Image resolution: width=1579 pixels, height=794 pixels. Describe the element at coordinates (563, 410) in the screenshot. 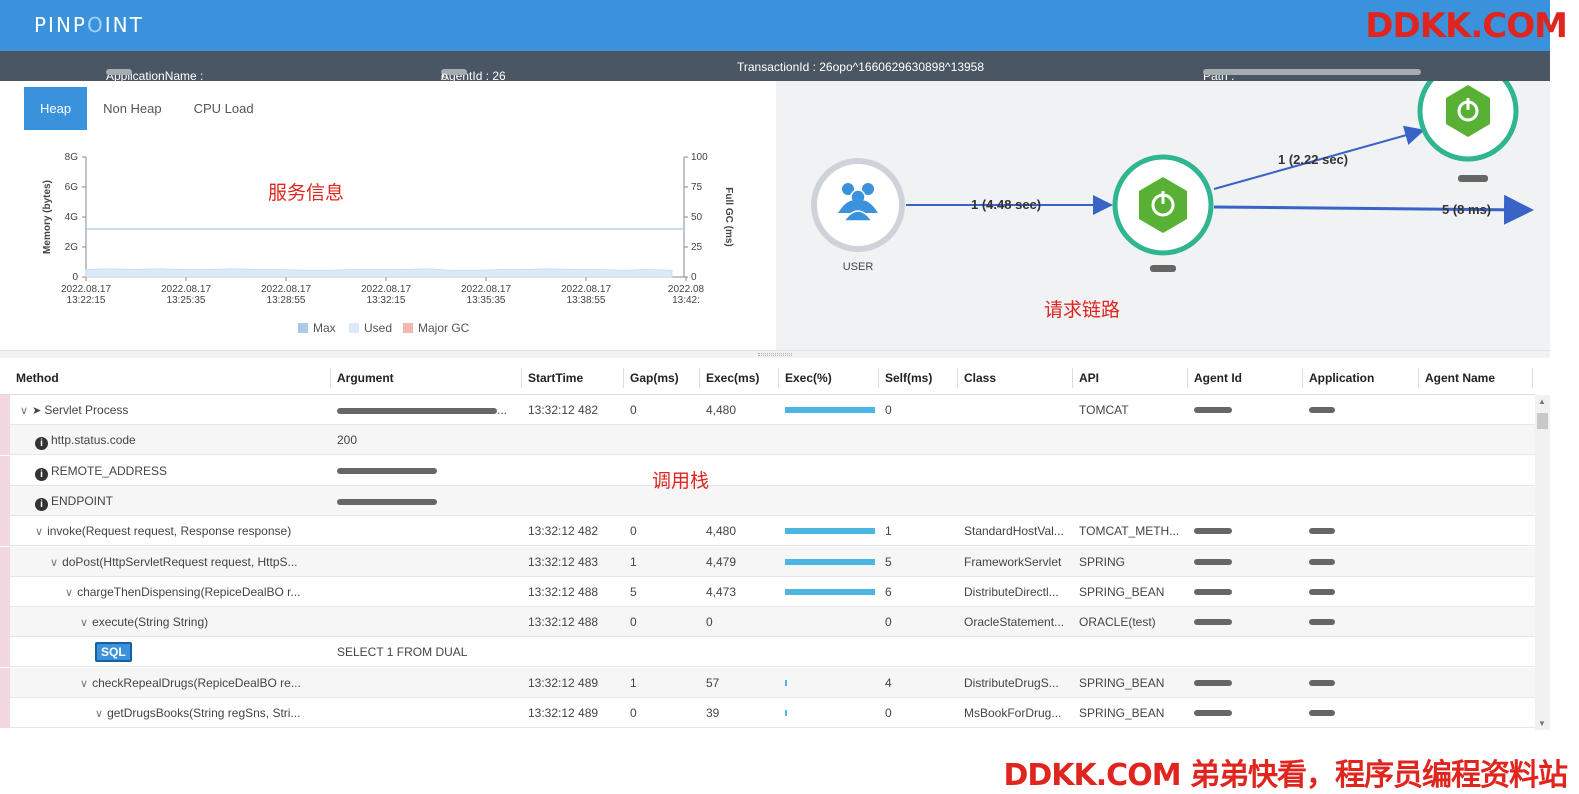

I see `start-cell: 13:32:12 482` at that location.